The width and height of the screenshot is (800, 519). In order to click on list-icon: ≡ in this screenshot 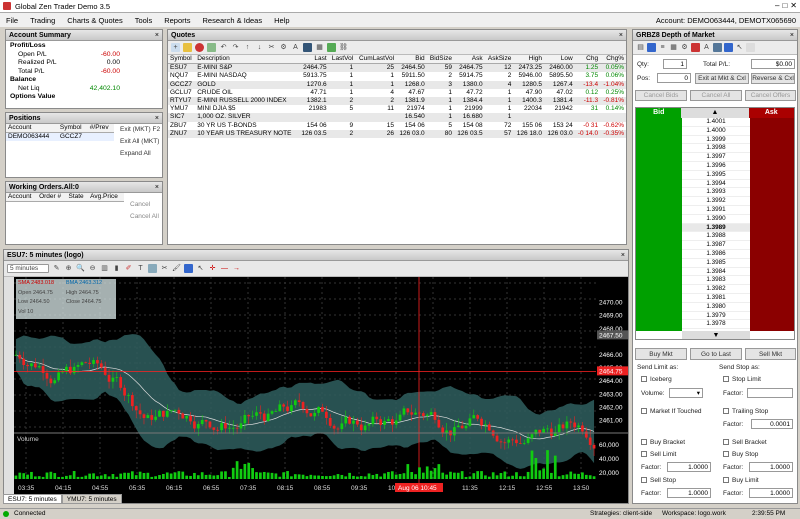, I will do `click(662, 47)`.